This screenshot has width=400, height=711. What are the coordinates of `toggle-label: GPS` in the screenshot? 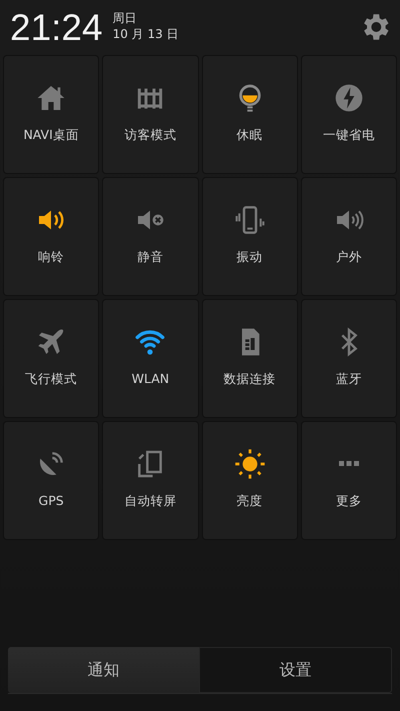 It's located at (51, 501).